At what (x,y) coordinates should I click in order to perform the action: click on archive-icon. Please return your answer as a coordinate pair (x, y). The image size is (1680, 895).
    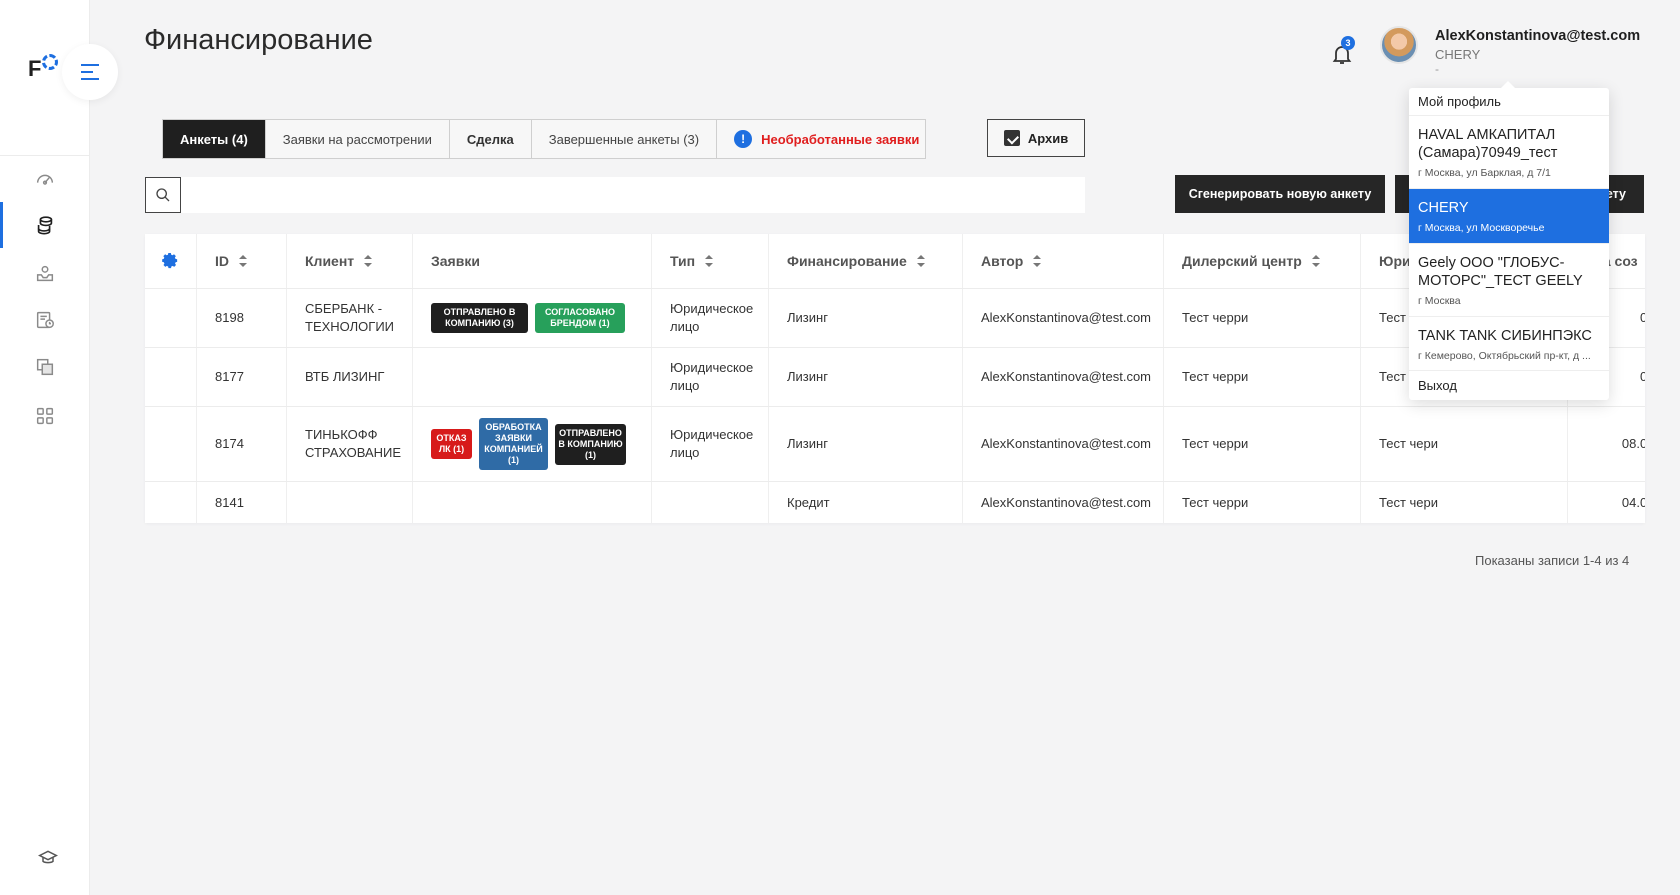
    Looking at the image, I should click on (1011, 138).